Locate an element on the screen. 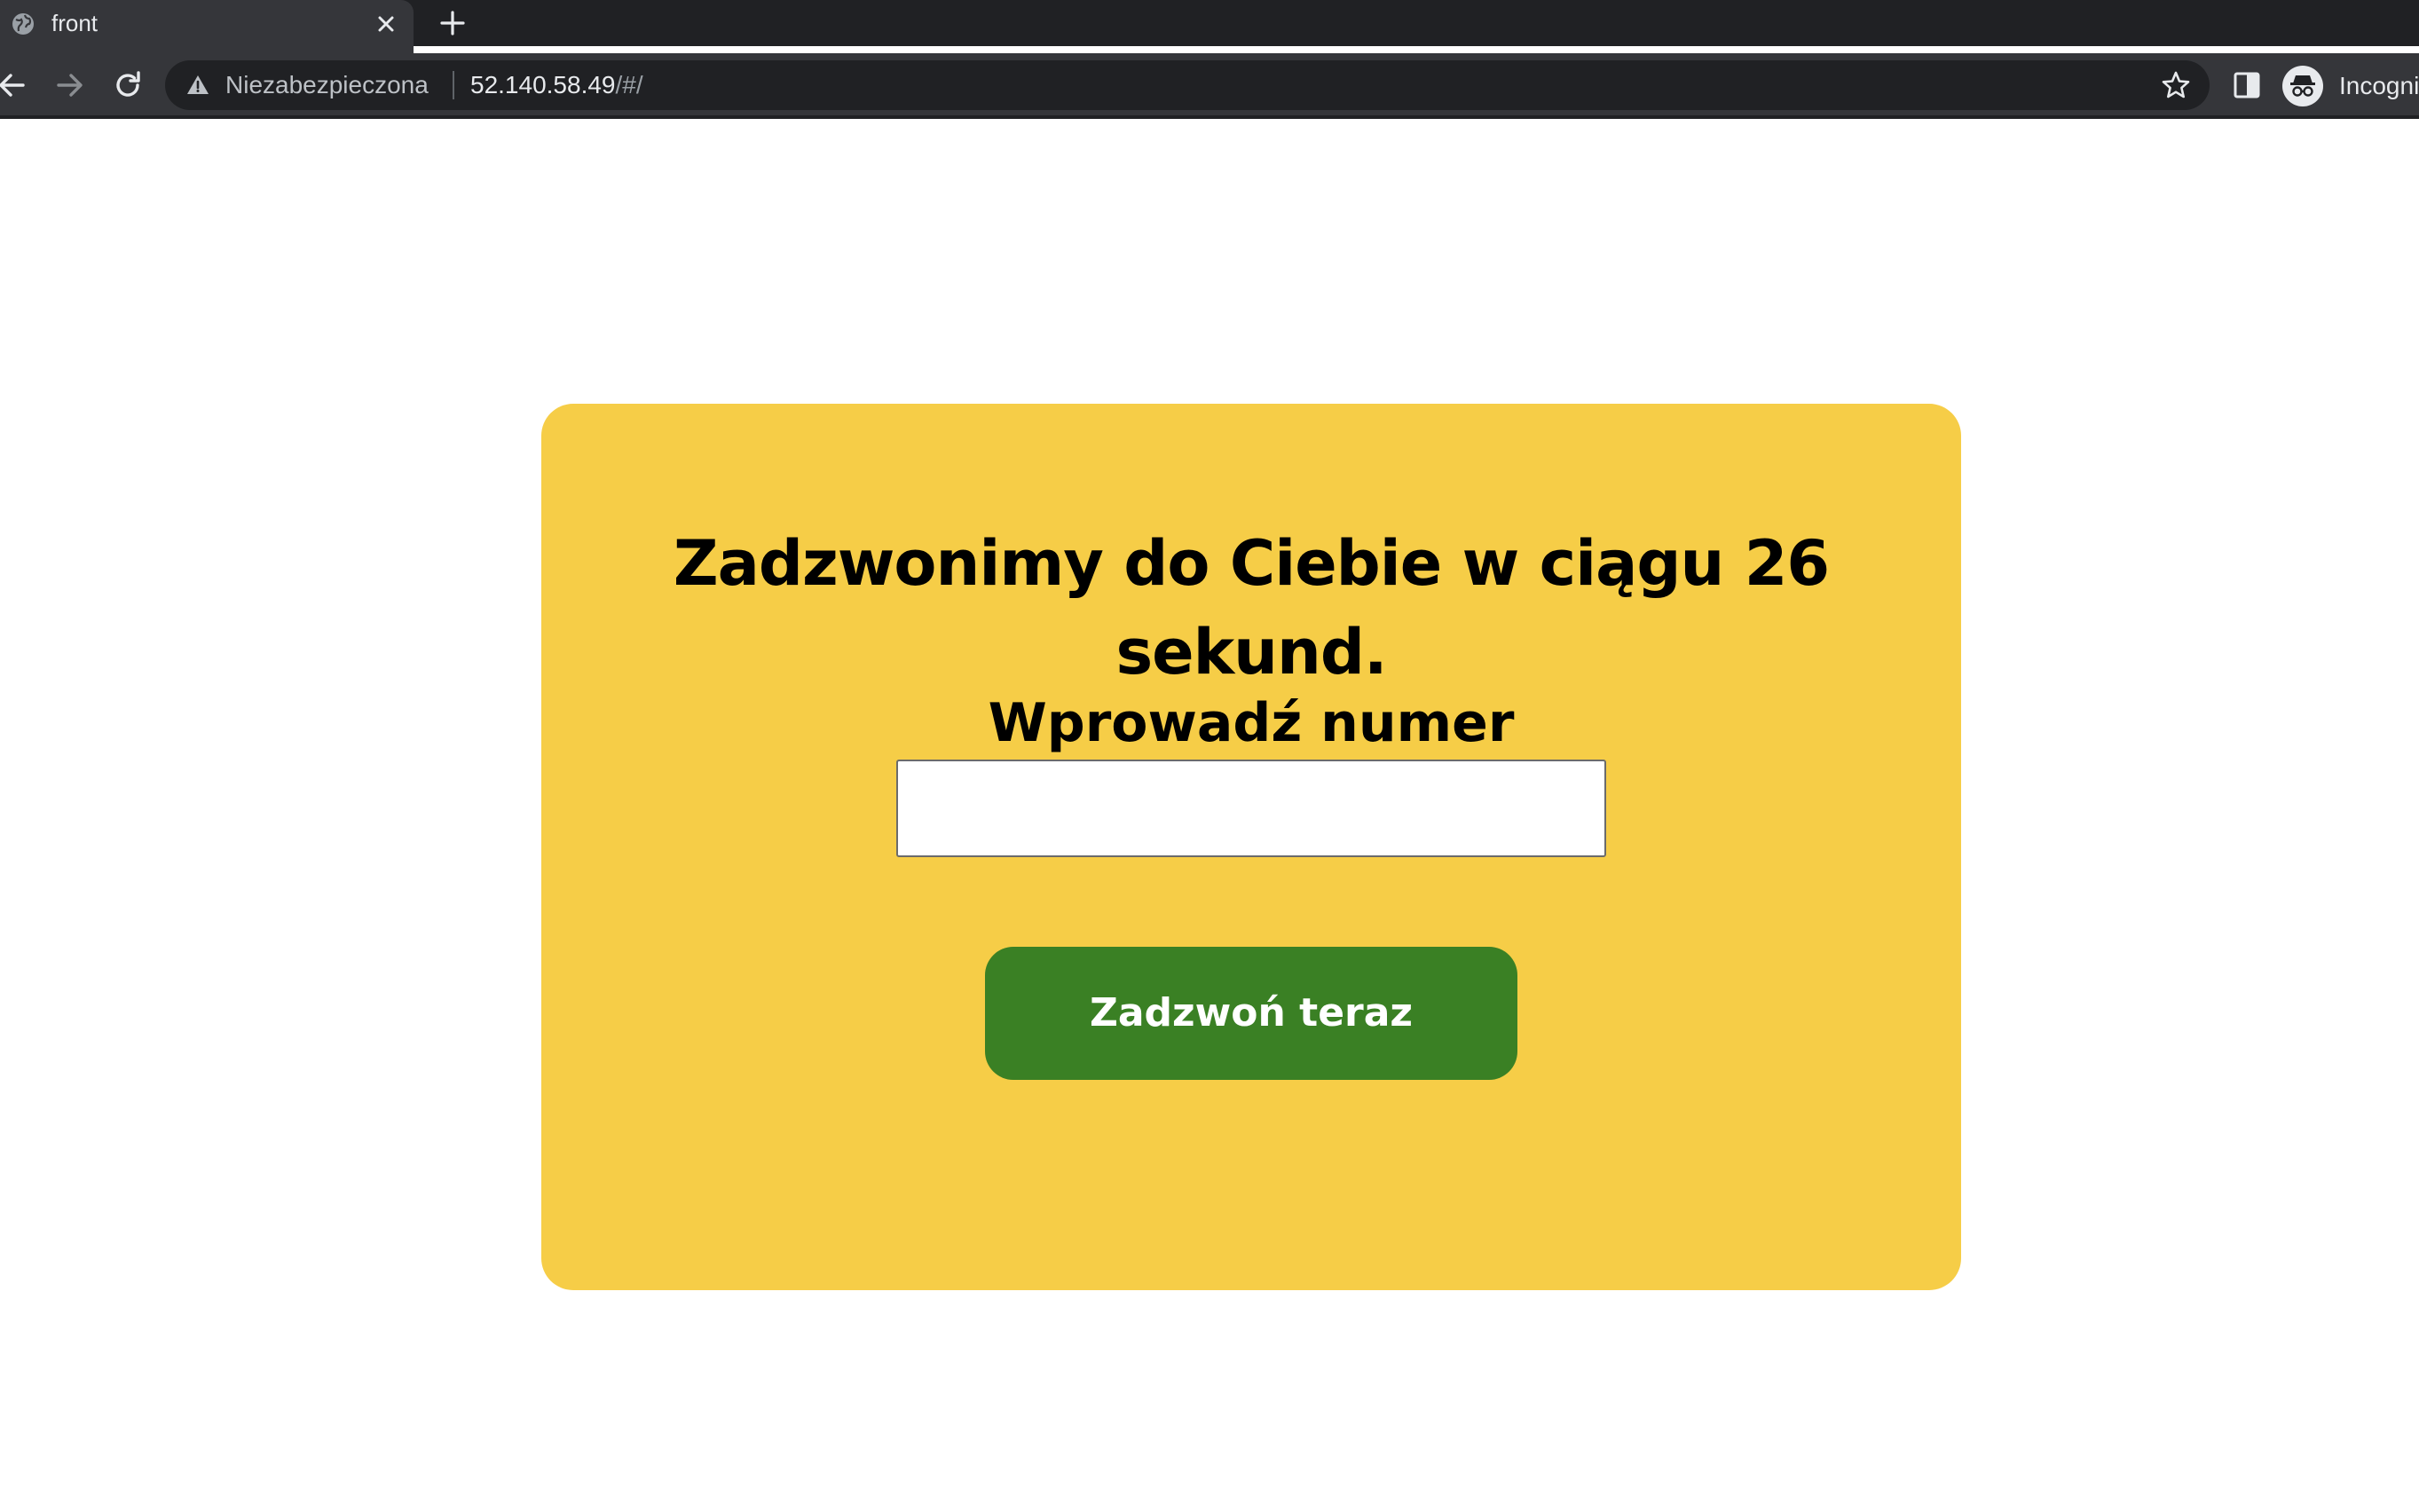 This screenshot has width=2419, height=1512. tab-title: front is located at coordinates (74, 23).